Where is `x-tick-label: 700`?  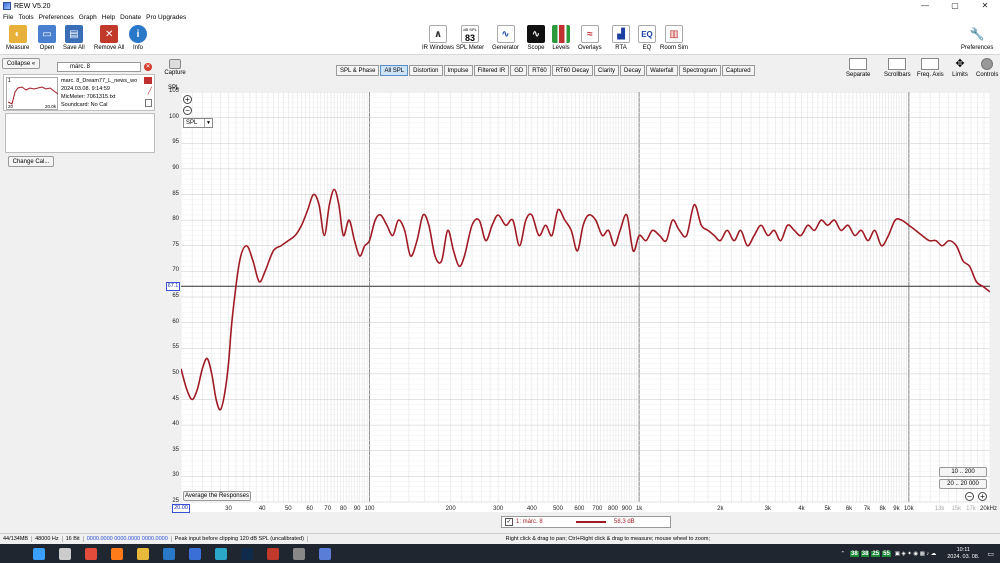
x-tick-label: 700 is located at coordinates (597, 509).